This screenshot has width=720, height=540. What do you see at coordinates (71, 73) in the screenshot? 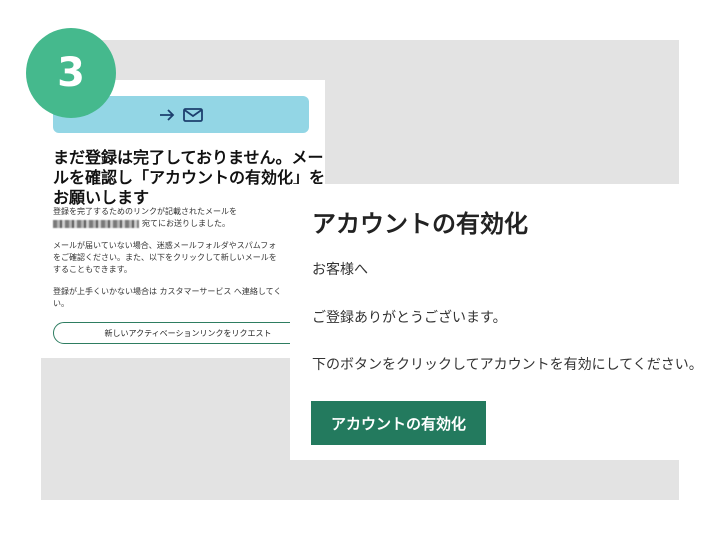
I see `step-number-badge: 3` at bounding box center [71, 73].